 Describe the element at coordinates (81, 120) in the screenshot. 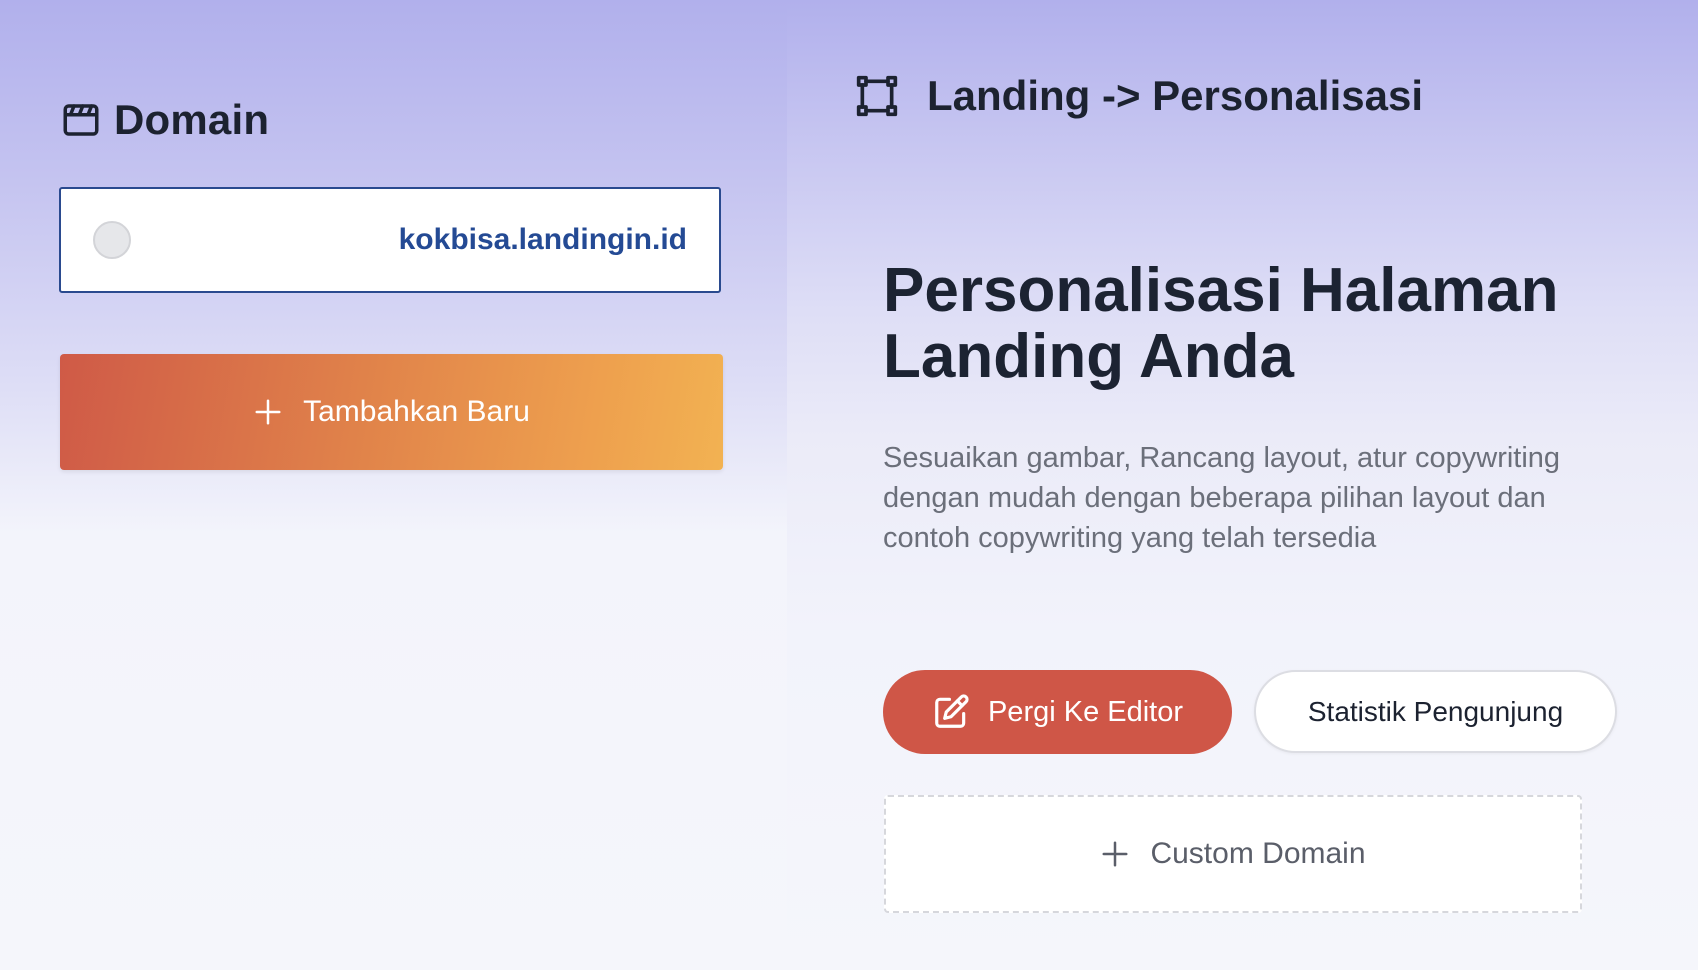

I see `clapperboard-icon` at that location.